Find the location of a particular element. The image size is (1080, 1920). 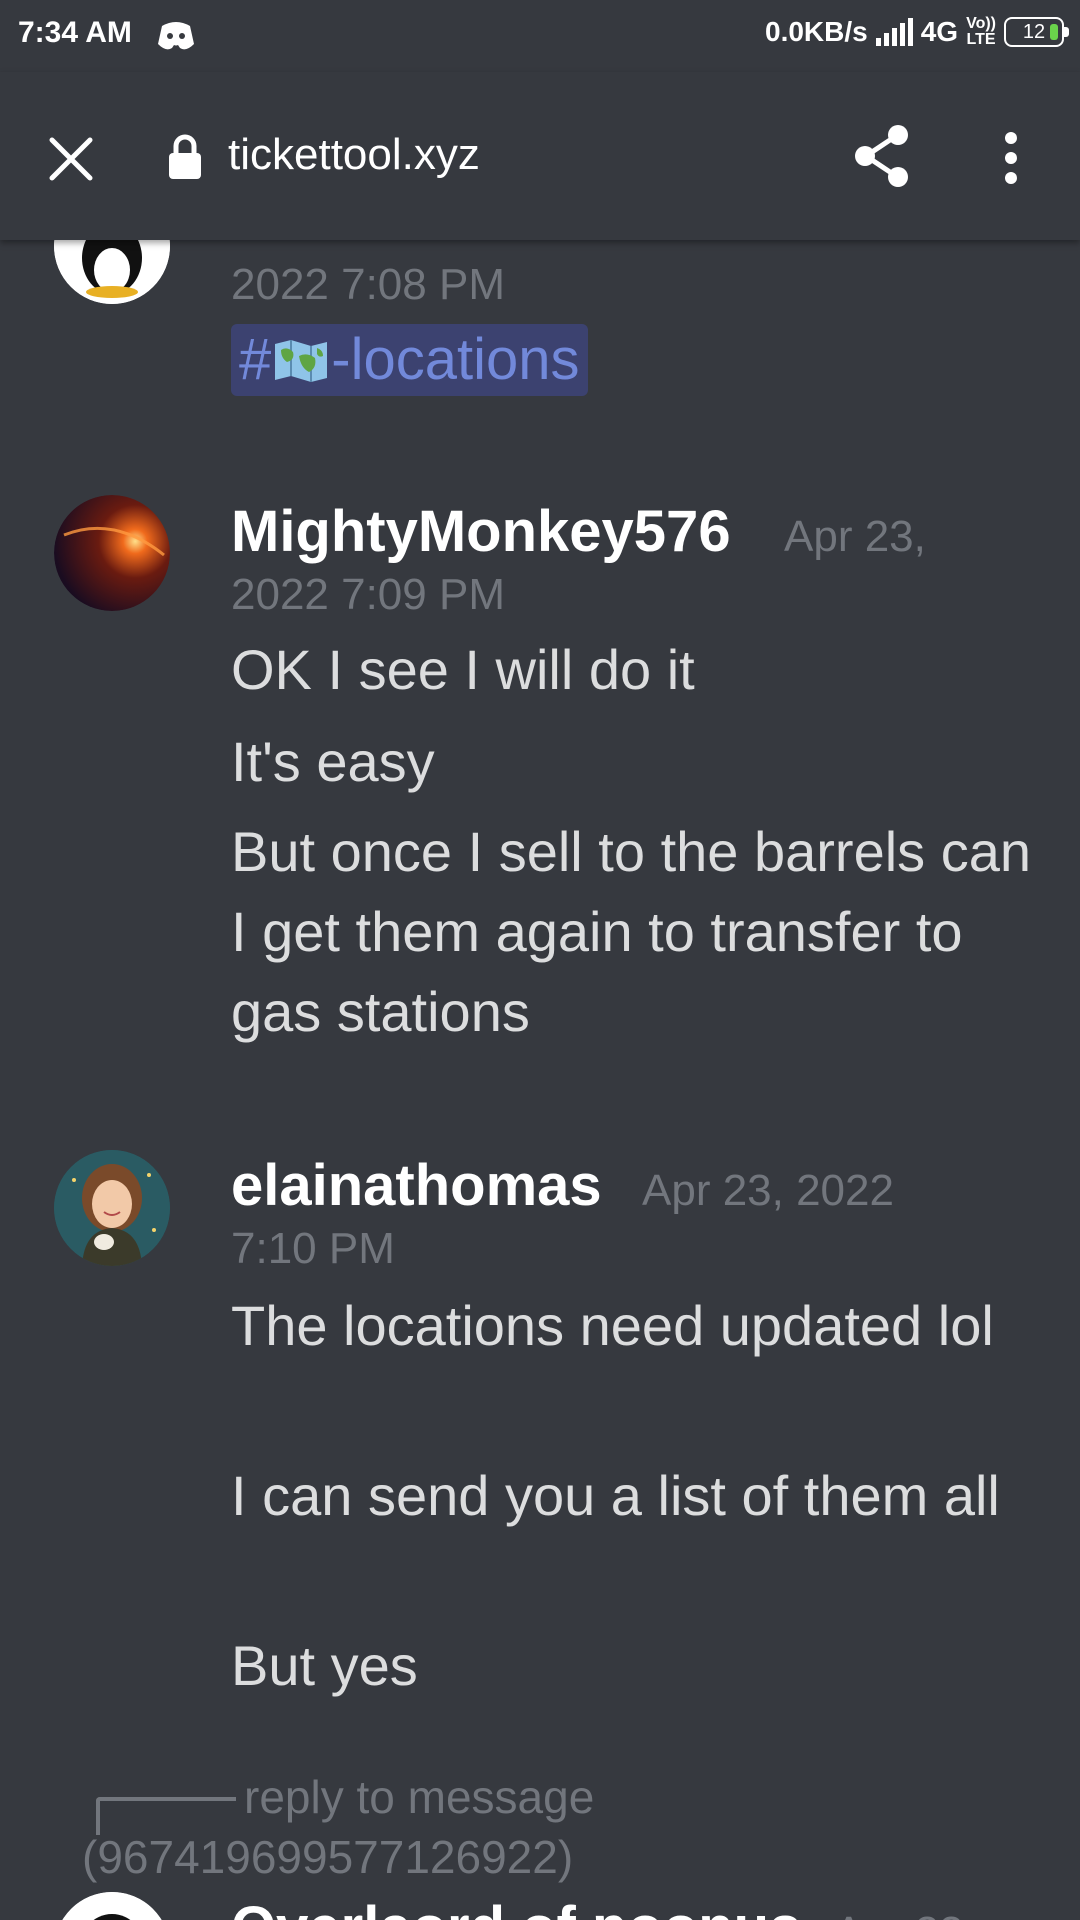

reply-message-id: (967419699577126922) is located at coordinates (327, 1857).